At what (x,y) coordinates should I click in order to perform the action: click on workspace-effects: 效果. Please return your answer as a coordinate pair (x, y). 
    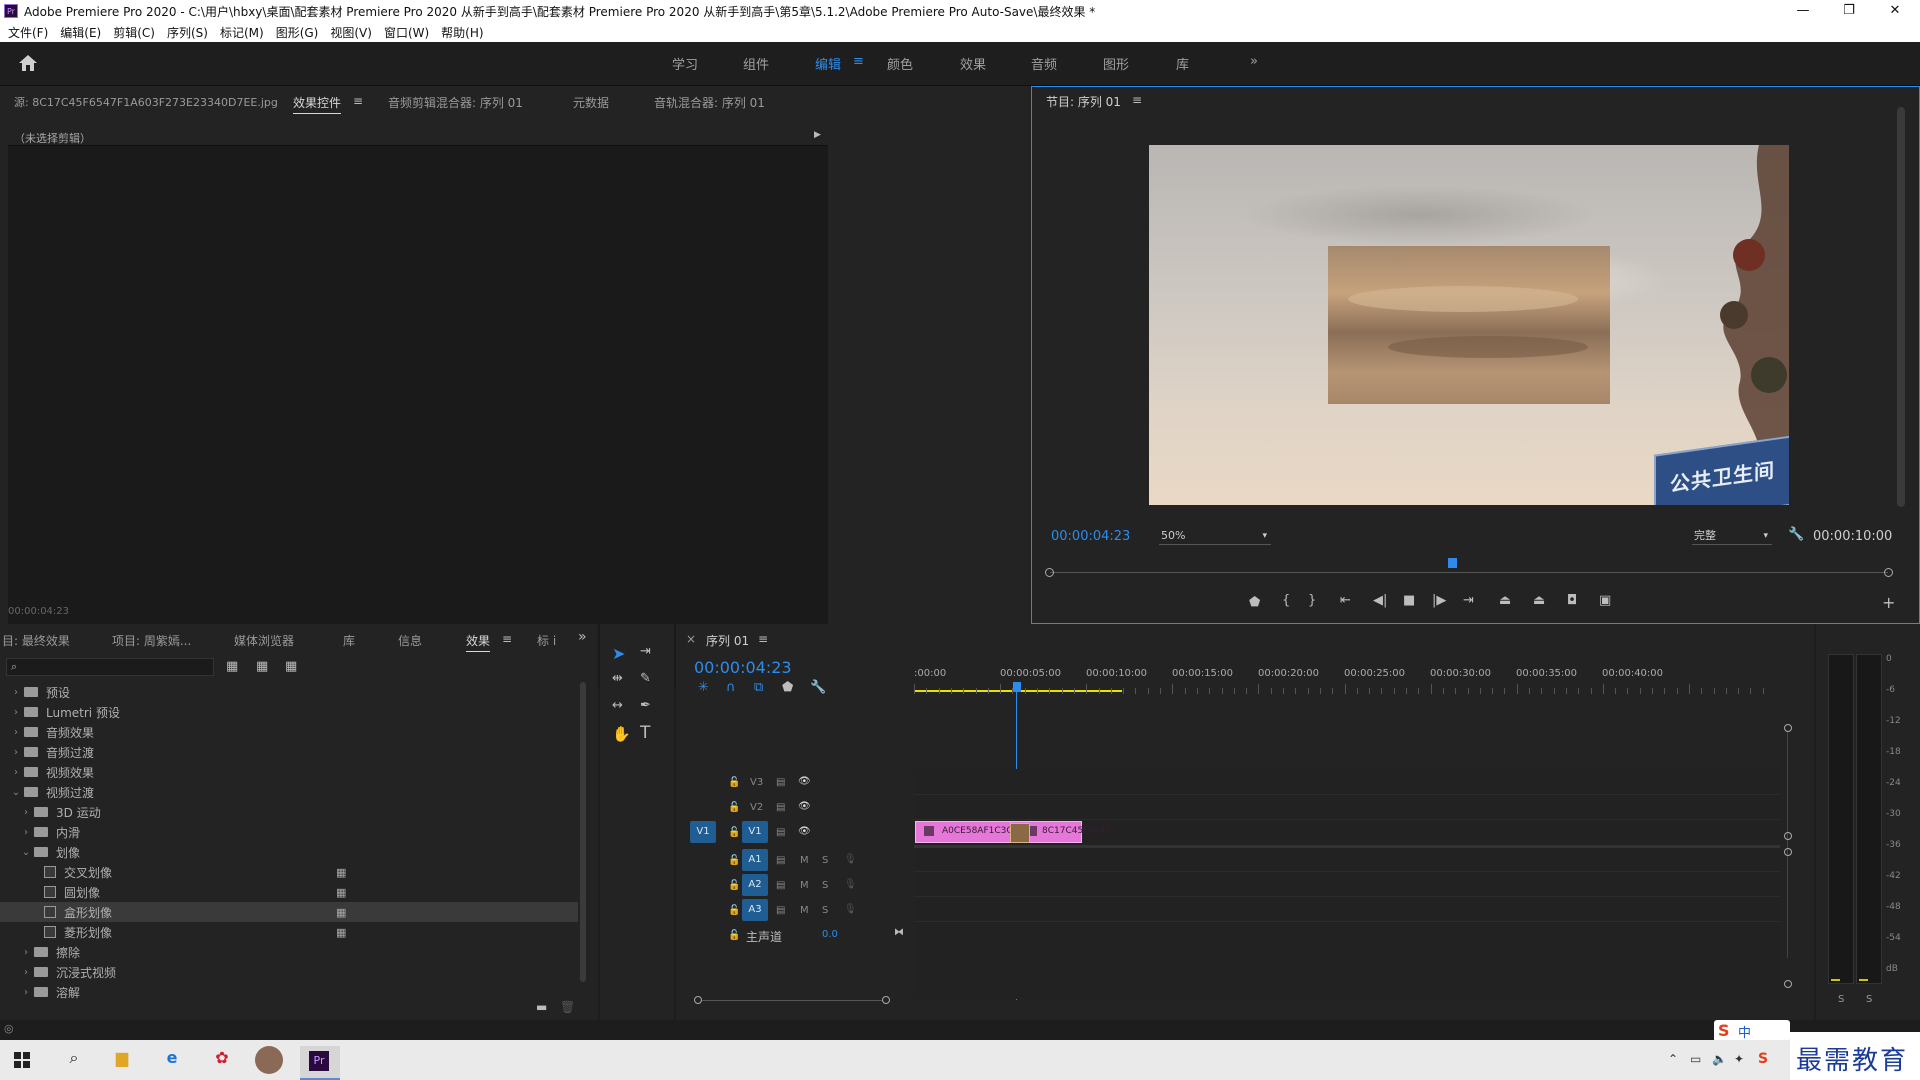
    Looking at the image, I should click on (973, 63).